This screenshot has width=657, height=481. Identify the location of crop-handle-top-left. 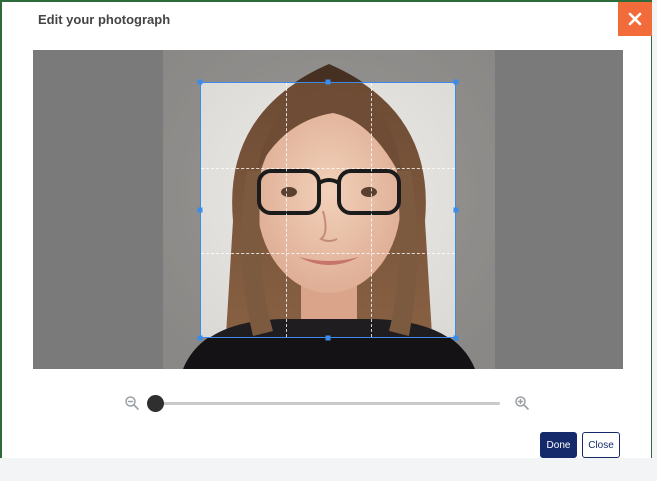
(200, 82).